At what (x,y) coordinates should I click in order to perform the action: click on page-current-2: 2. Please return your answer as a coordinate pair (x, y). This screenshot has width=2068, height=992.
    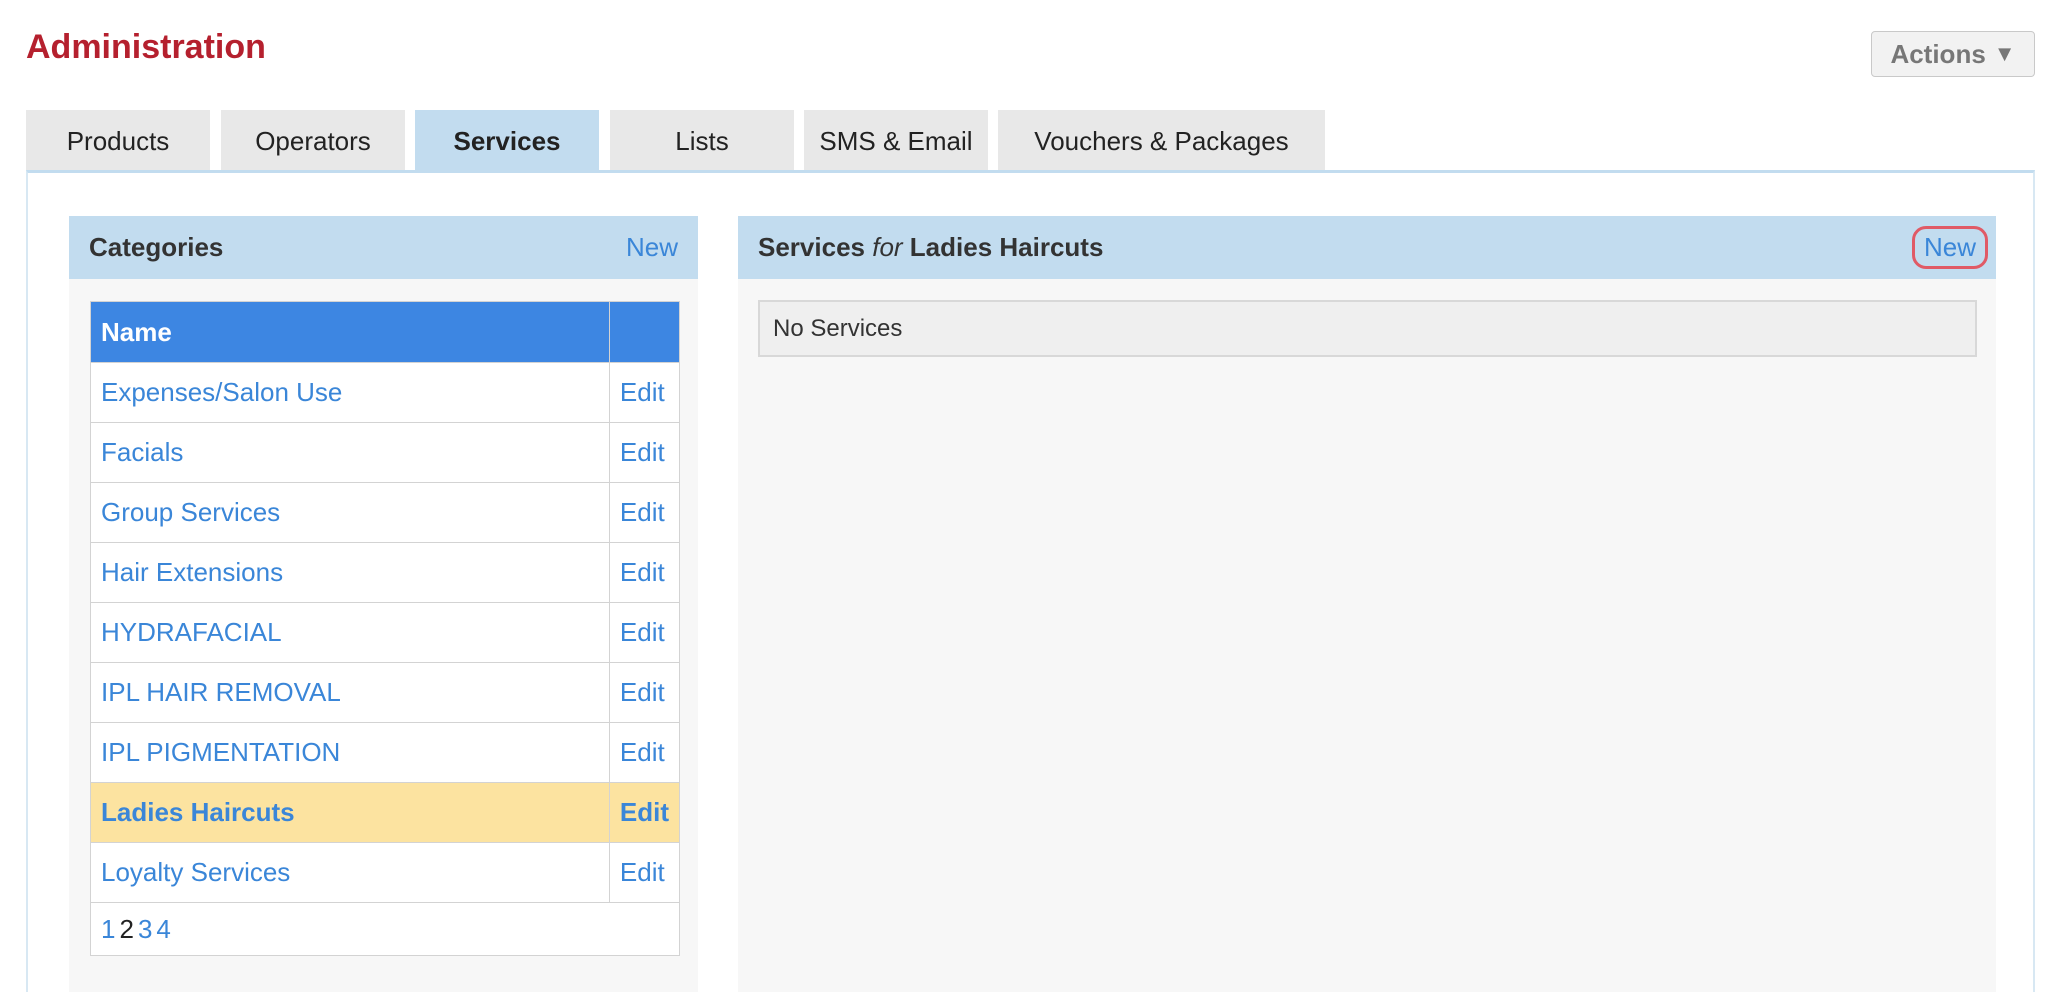
    Looking at the image, I should click on (126, 928).